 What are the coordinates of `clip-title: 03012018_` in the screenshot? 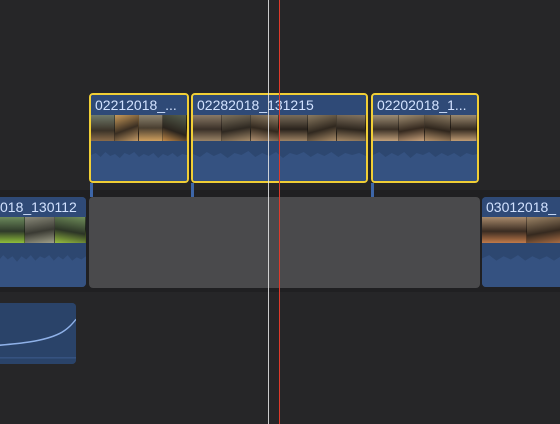 It's located at (521, 207).